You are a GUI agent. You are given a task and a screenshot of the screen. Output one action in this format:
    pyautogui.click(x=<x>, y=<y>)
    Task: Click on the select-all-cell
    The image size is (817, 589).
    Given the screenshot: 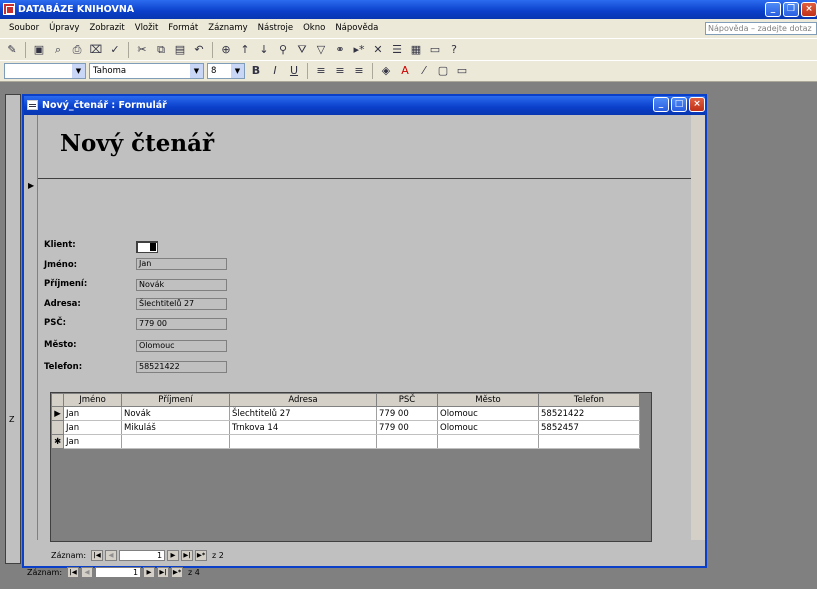 What is the action you would take?
    pyautogui.click(x=57, y=400)
    